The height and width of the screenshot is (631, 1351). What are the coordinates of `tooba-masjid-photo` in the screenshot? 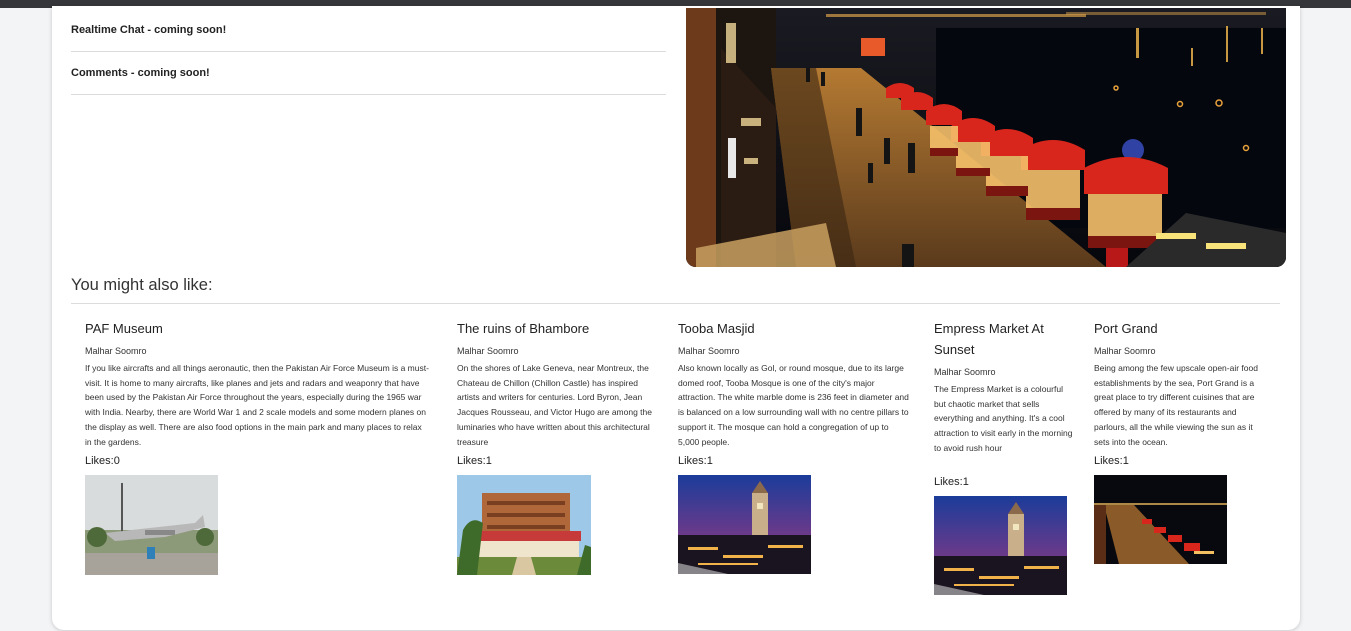 It's located at (744, 524).